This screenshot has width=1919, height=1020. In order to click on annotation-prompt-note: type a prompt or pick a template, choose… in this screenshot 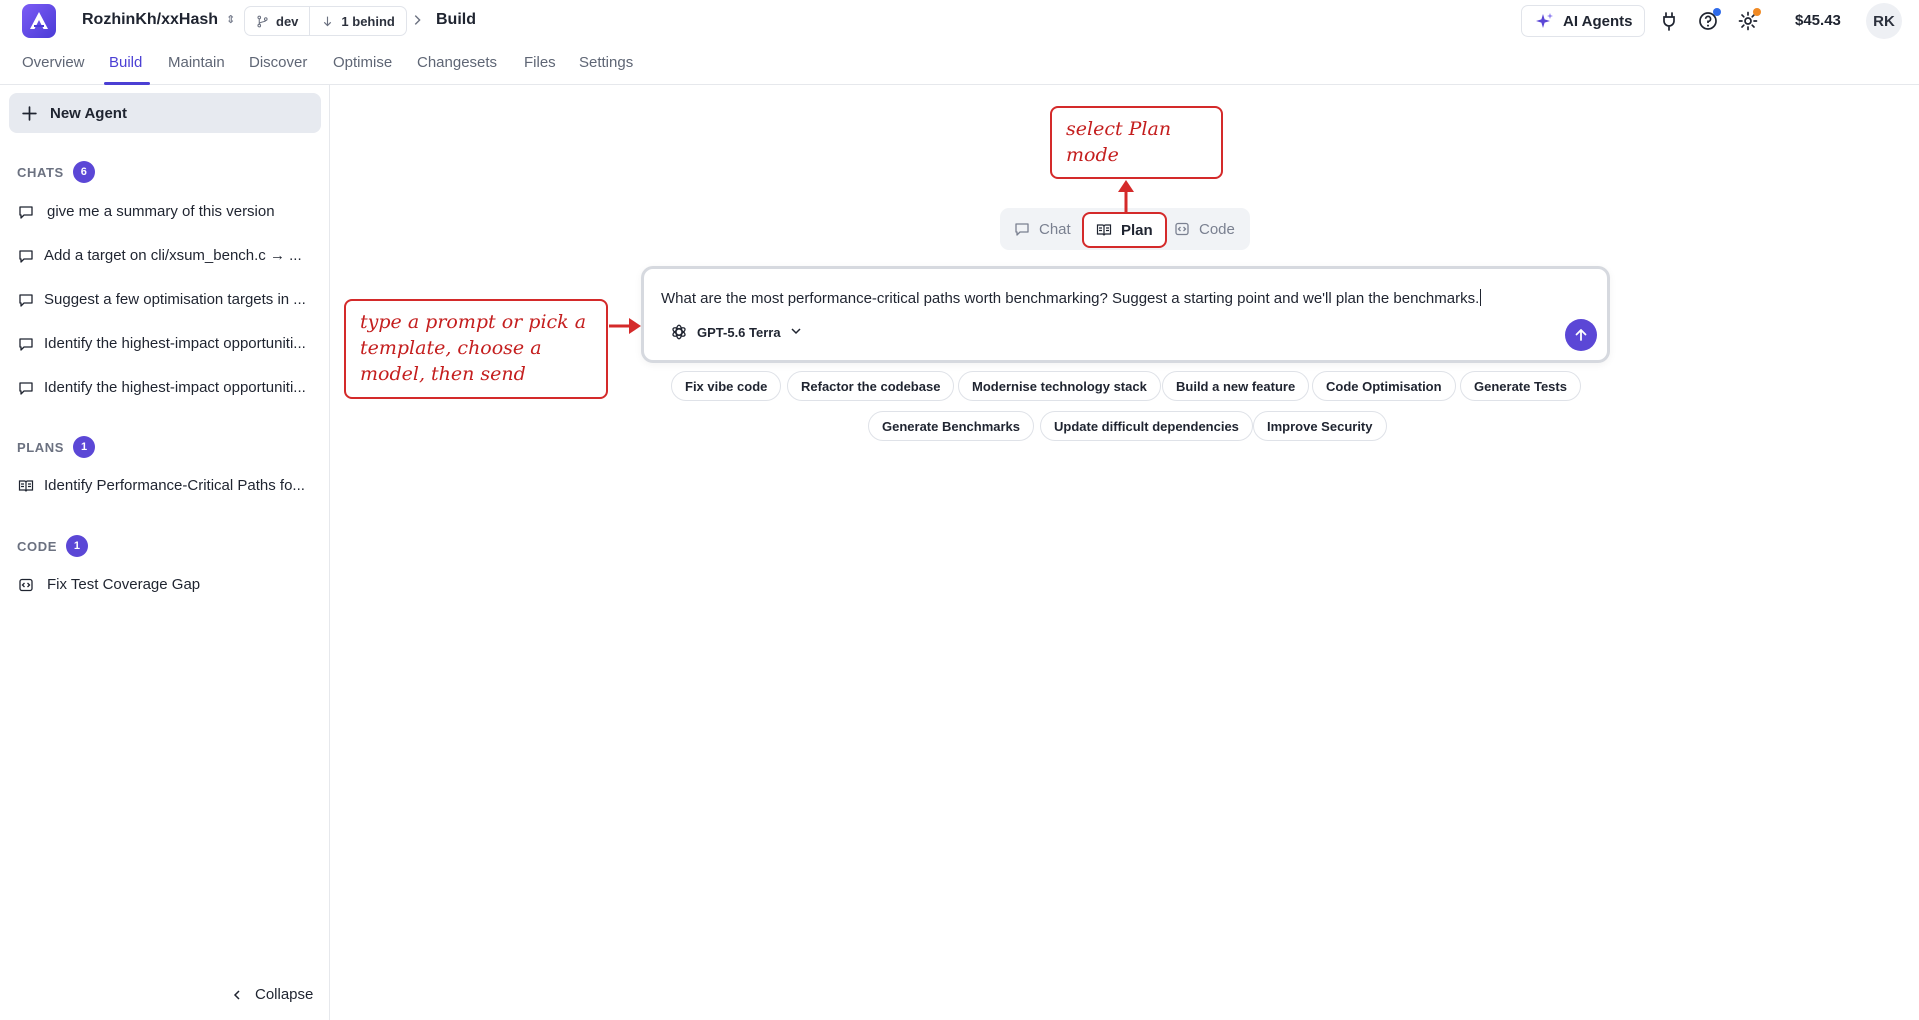, I will do `click(476, 349)`.